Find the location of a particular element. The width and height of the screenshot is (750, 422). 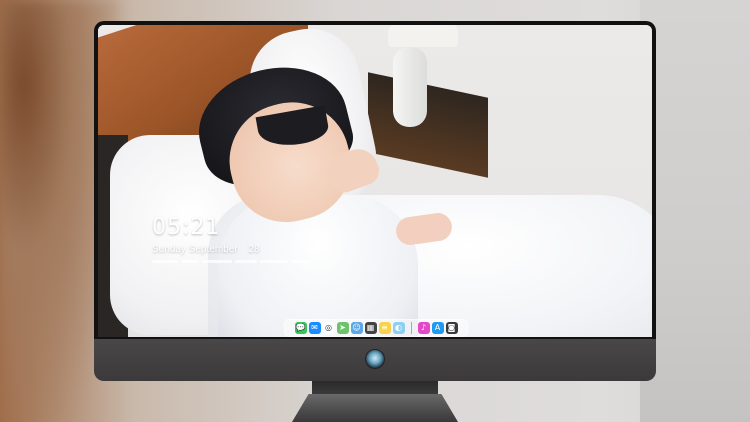

messages-icon: 💬 is located at coordinates (300, 328).